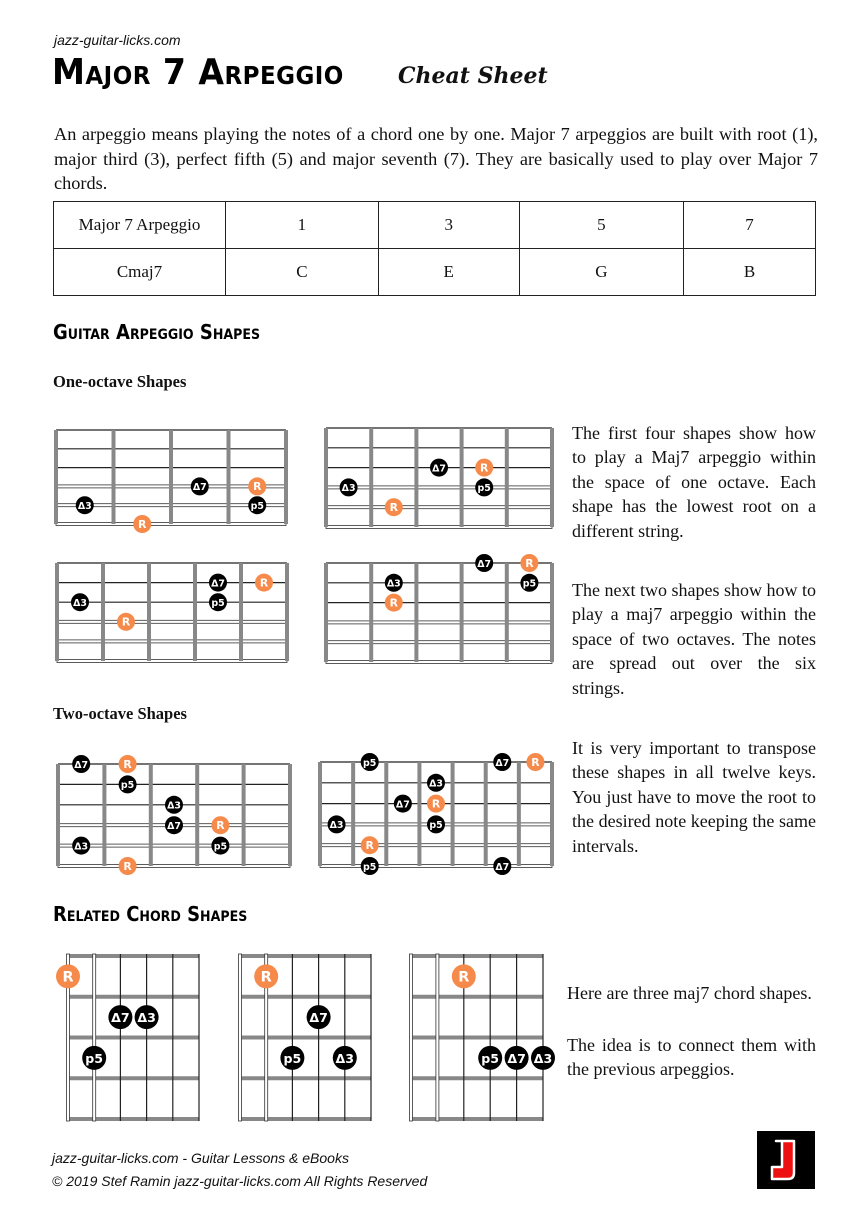  What do you see at coordinates (174, 815) in the screenshot?
I see `arpeggio-diagram-5: Δ7 Rp5 Δ3 Δ7 R Δ3 p5 R` at bounding box center [174, 815].